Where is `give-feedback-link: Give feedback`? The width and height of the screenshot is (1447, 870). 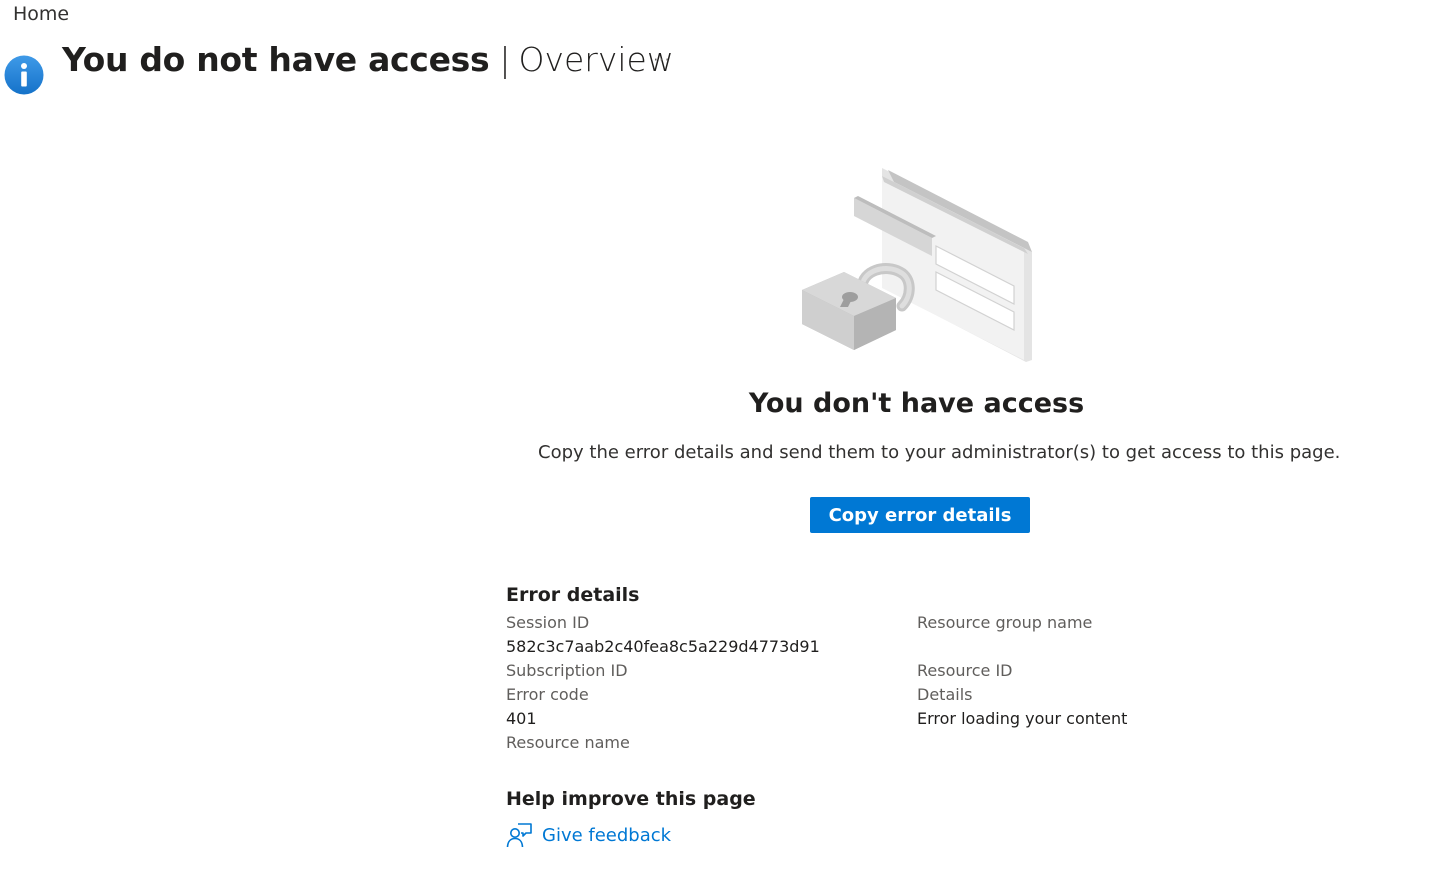
give-feedback-link: Give feedback is located at coordinates (588, 835).